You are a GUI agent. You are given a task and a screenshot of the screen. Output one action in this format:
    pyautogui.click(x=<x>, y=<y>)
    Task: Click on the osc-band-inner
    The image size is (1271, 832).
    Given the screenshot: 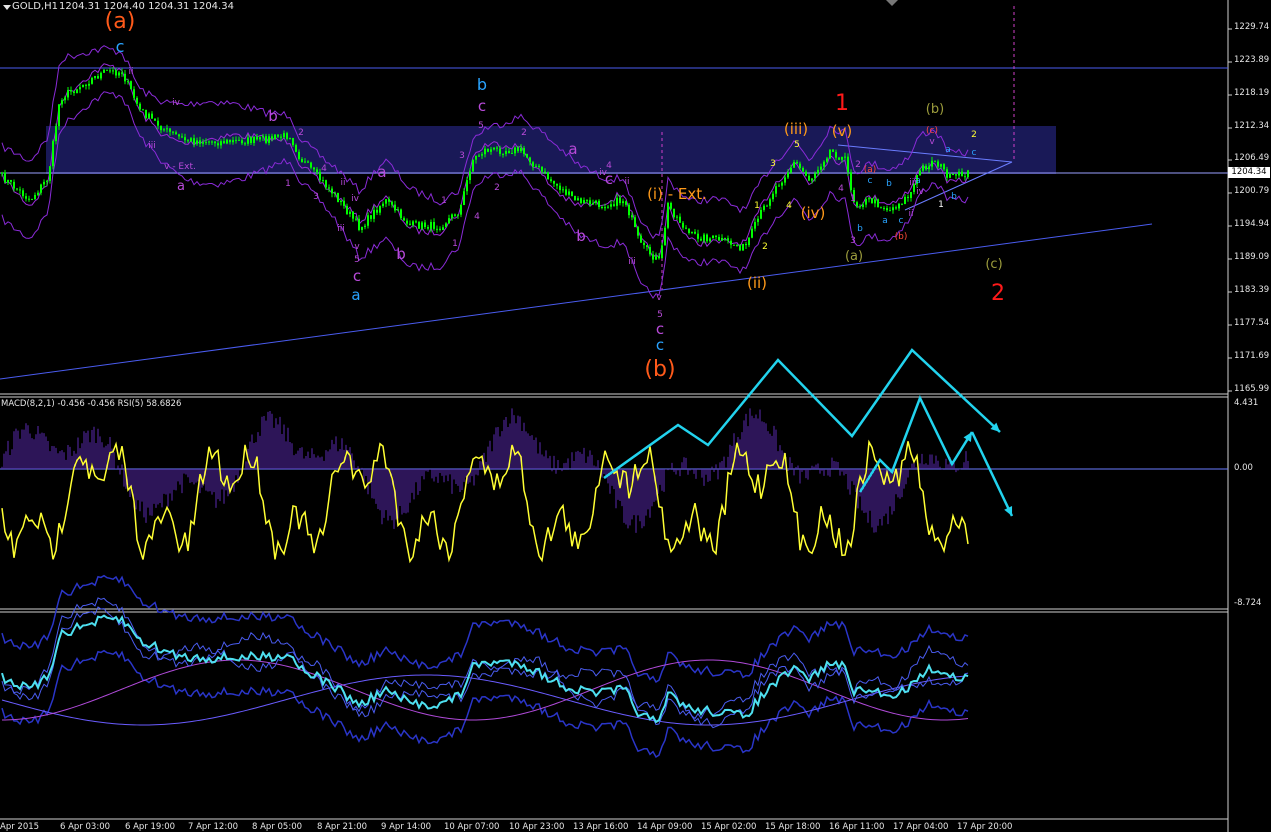 What is the action you would take?
    pyautogui.click(x=485, y=667)
    